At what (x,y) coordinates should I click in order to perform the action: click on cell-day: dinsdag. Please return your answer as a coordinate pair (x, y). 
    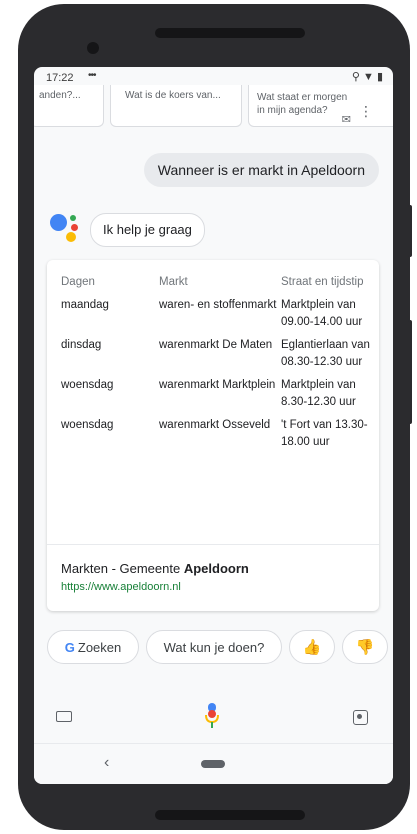
    Looking at the image, I should click on (81, 345).